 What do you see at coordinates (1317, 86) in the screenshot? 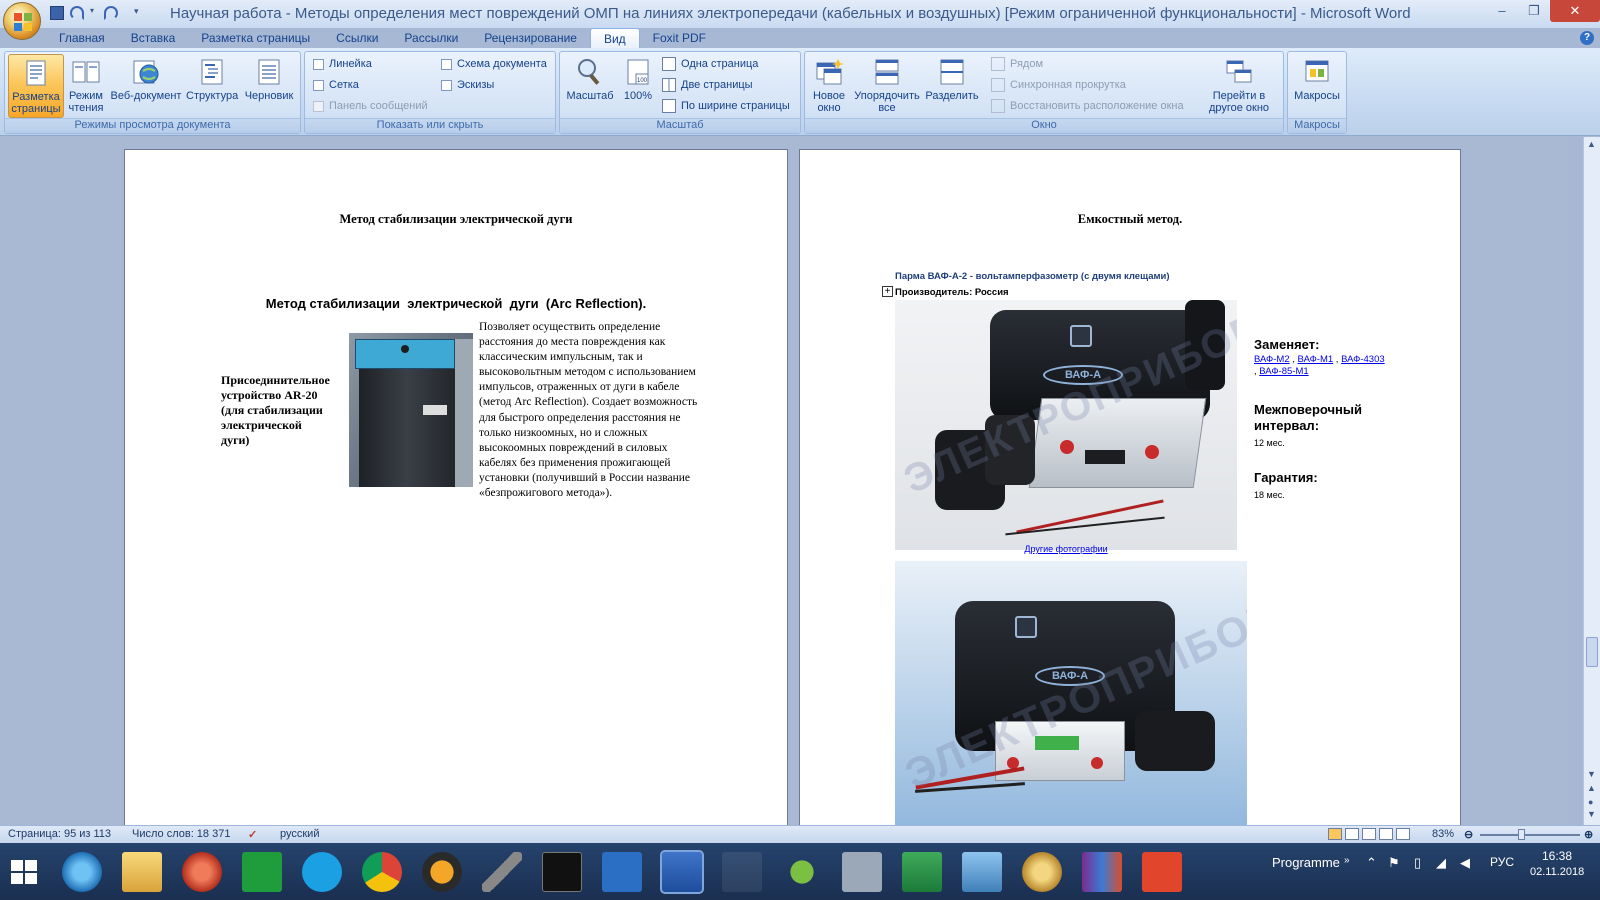
I see `macros-button: Макросы` at bounding box center [1317, 86].